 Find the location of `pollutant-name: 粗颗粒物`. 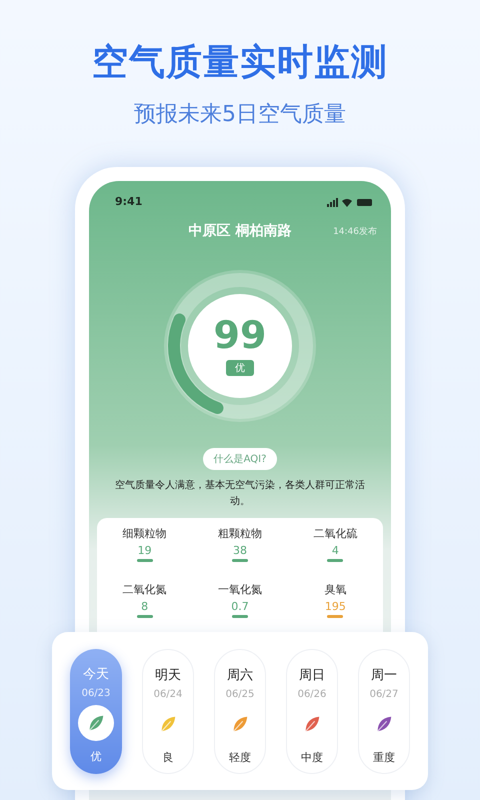

pollutant-name: 粗颗粒物 is located at coordinates (240, 533).